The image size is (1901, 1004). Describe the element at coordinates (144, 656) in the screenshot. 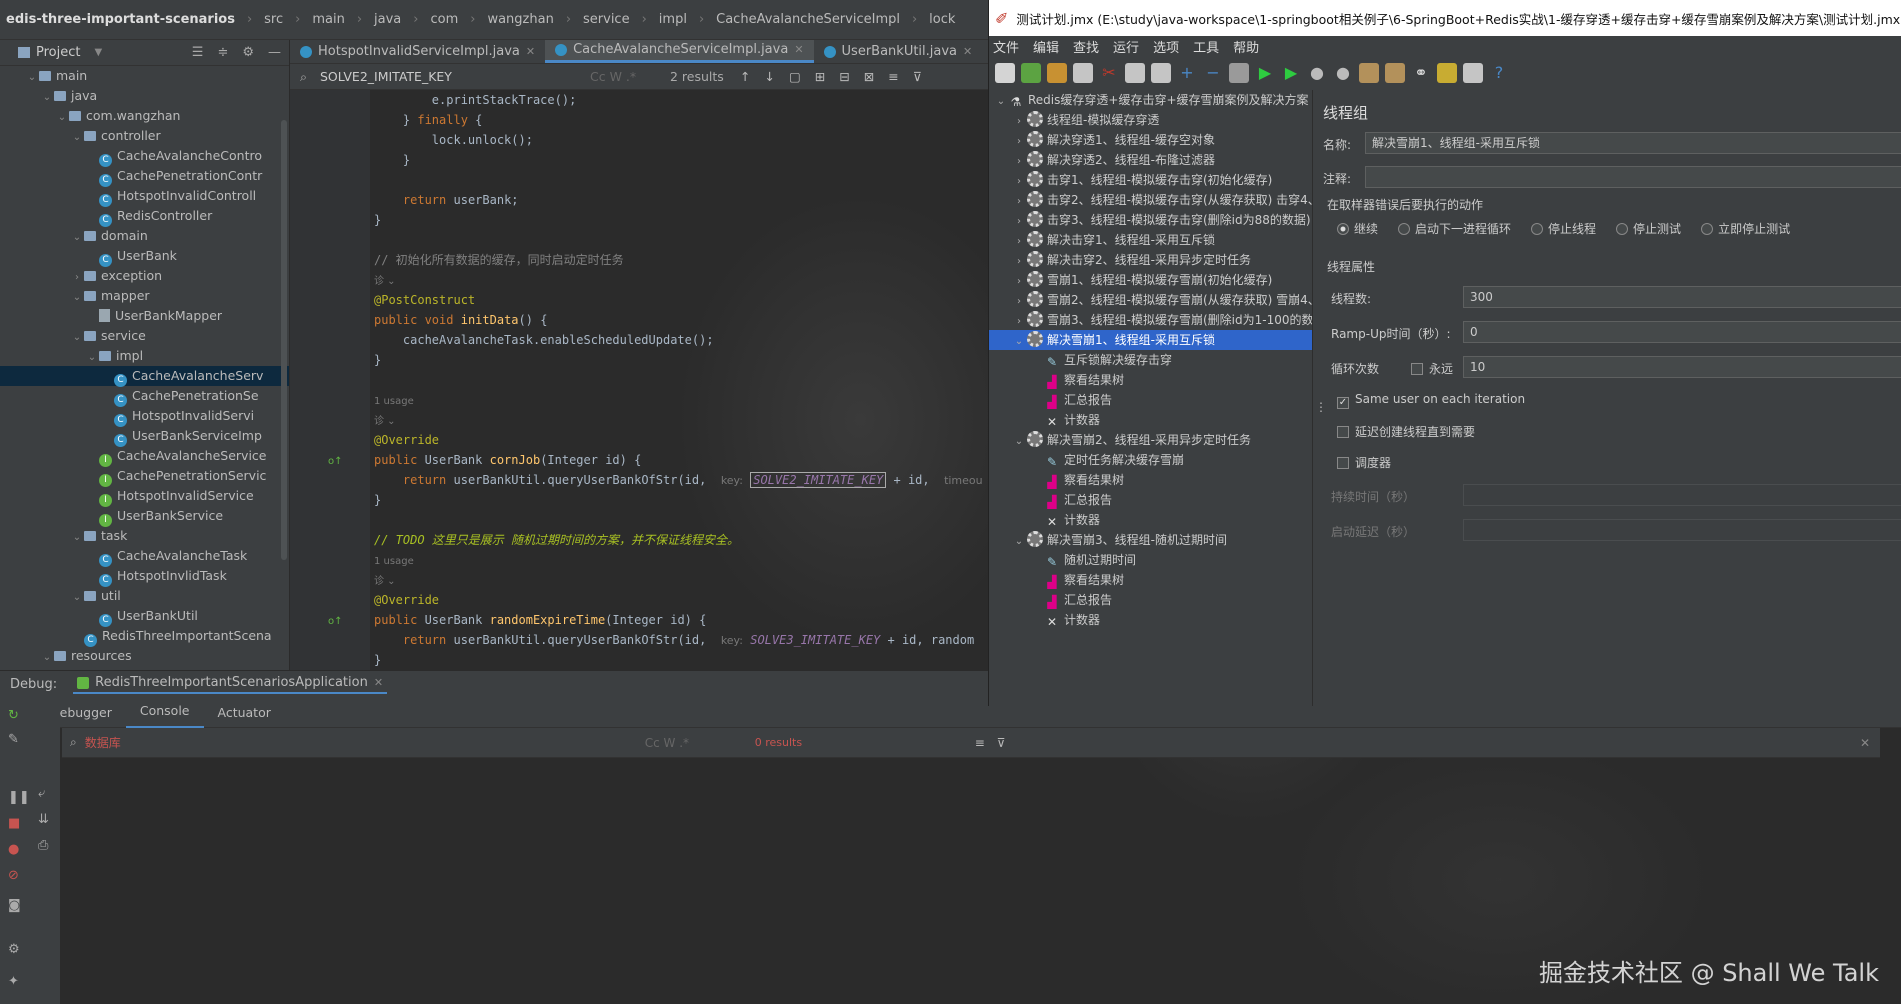

I see `tree-item: ⌄ resources` at that location.